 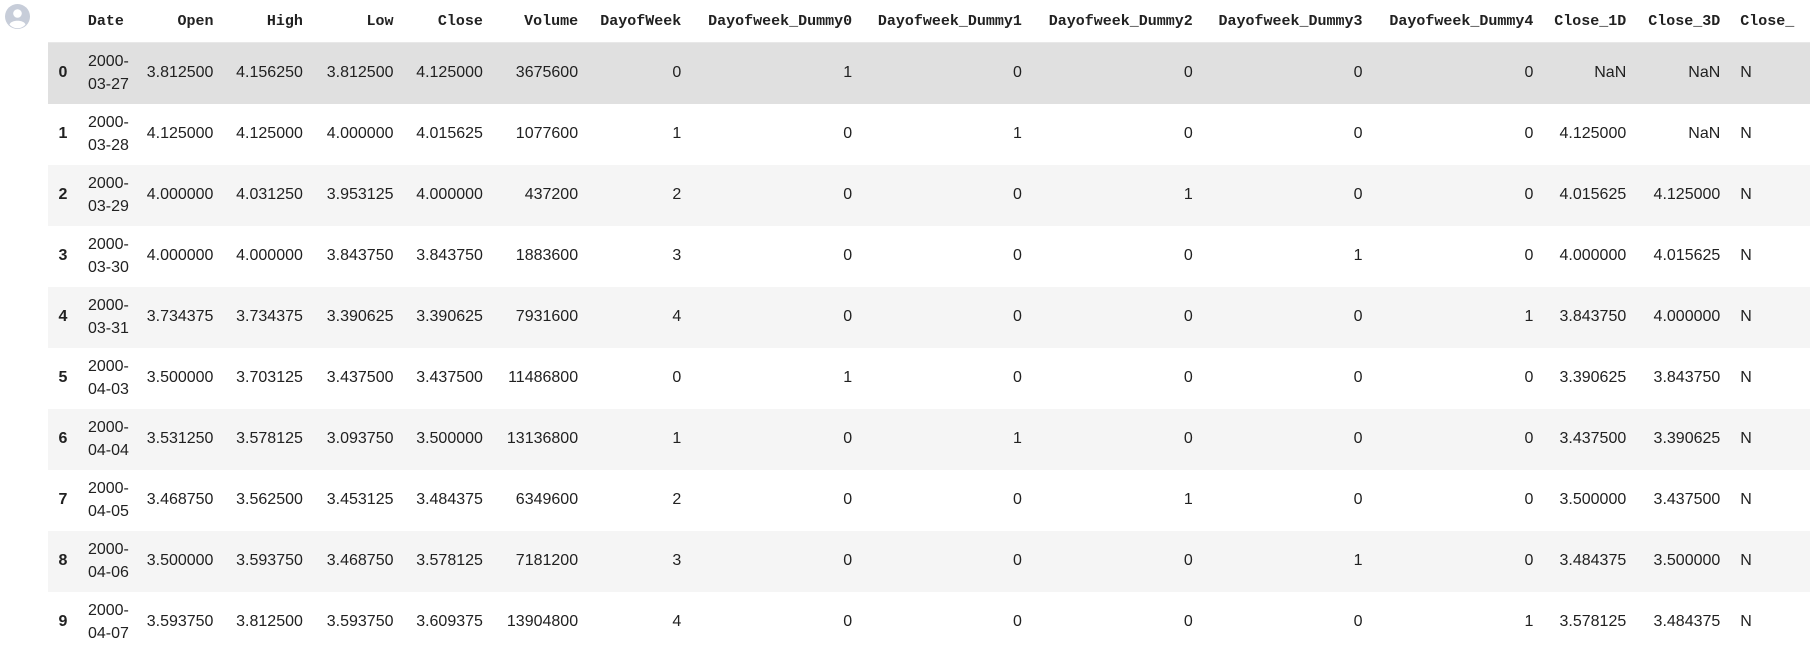 I want to click on table-cell-date: 2000-03-31, so click(x=108, y=317).